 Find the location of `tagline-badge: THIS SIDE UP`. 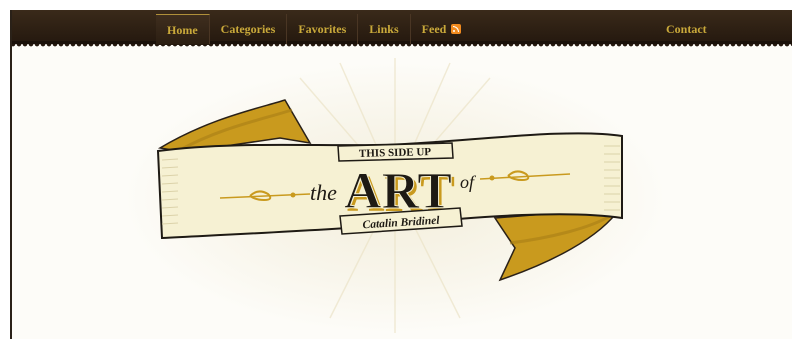

tagline-badge: THIS SIDE UP is located at coordinates (395, 152).